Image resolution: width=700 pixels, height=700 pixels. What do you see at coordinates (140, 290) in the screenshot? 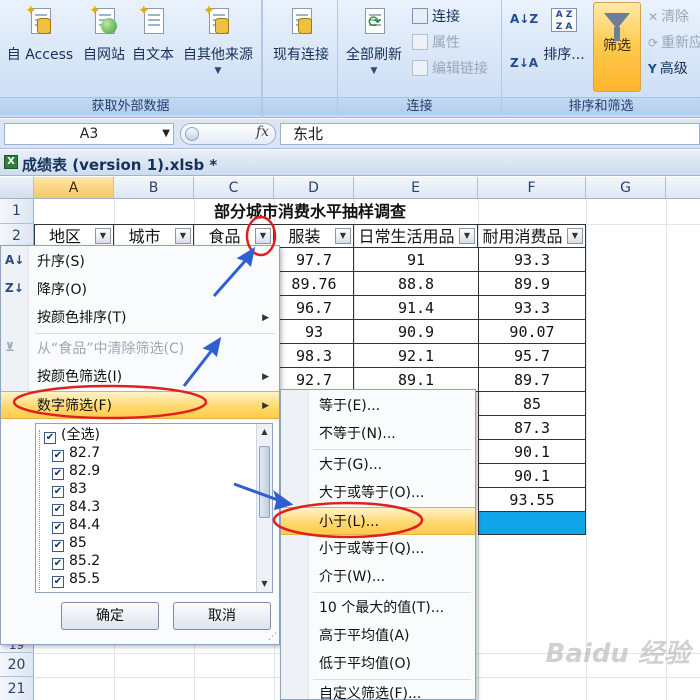
I see `menu-item-sort-descending: Z↓ 降序(O)` at bounding box center [140, 290].